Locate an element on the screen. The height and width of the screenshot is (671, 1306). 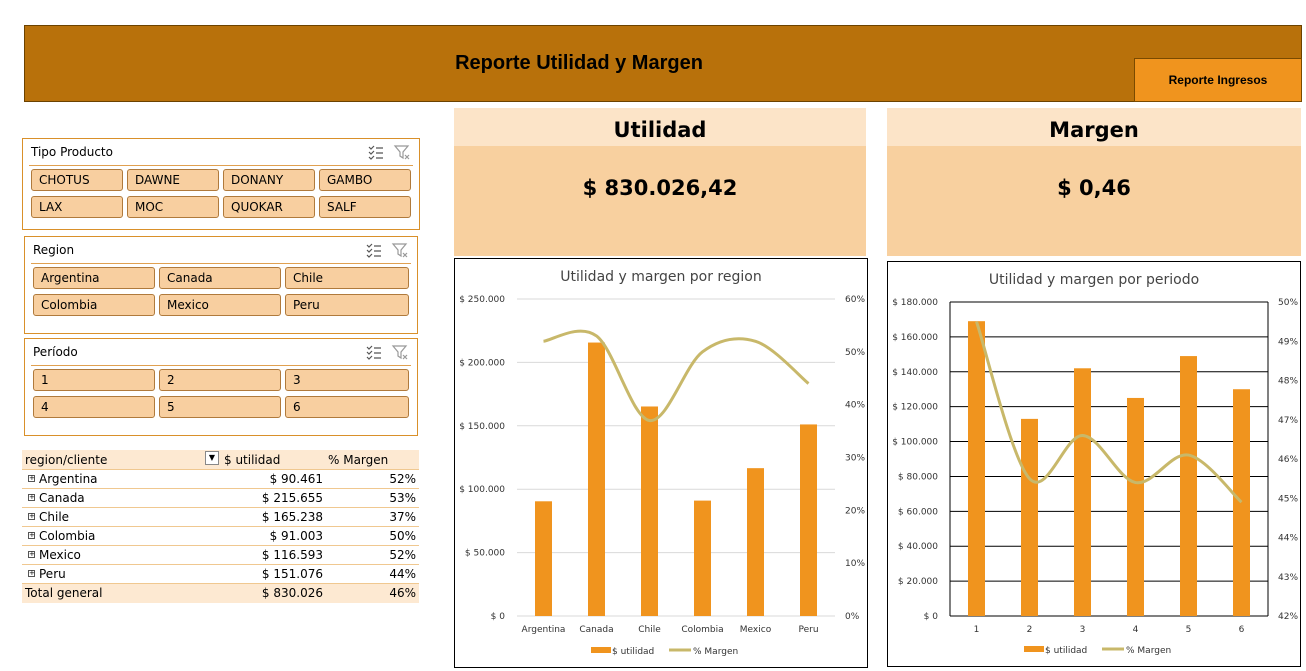
slicer-item-chile: Chile is located at coordinates (347, 278).